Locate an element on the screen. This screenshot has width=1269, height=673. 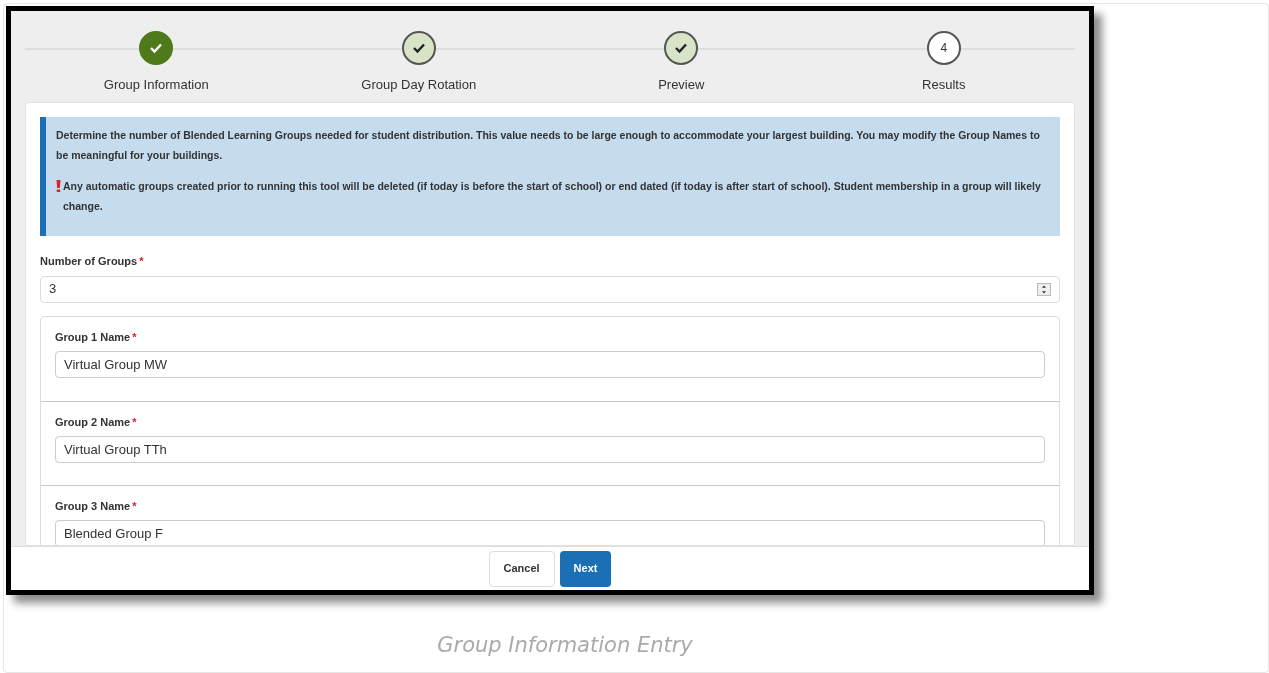
name-field: Virtual Group MW is located at coordinates (550, 364).